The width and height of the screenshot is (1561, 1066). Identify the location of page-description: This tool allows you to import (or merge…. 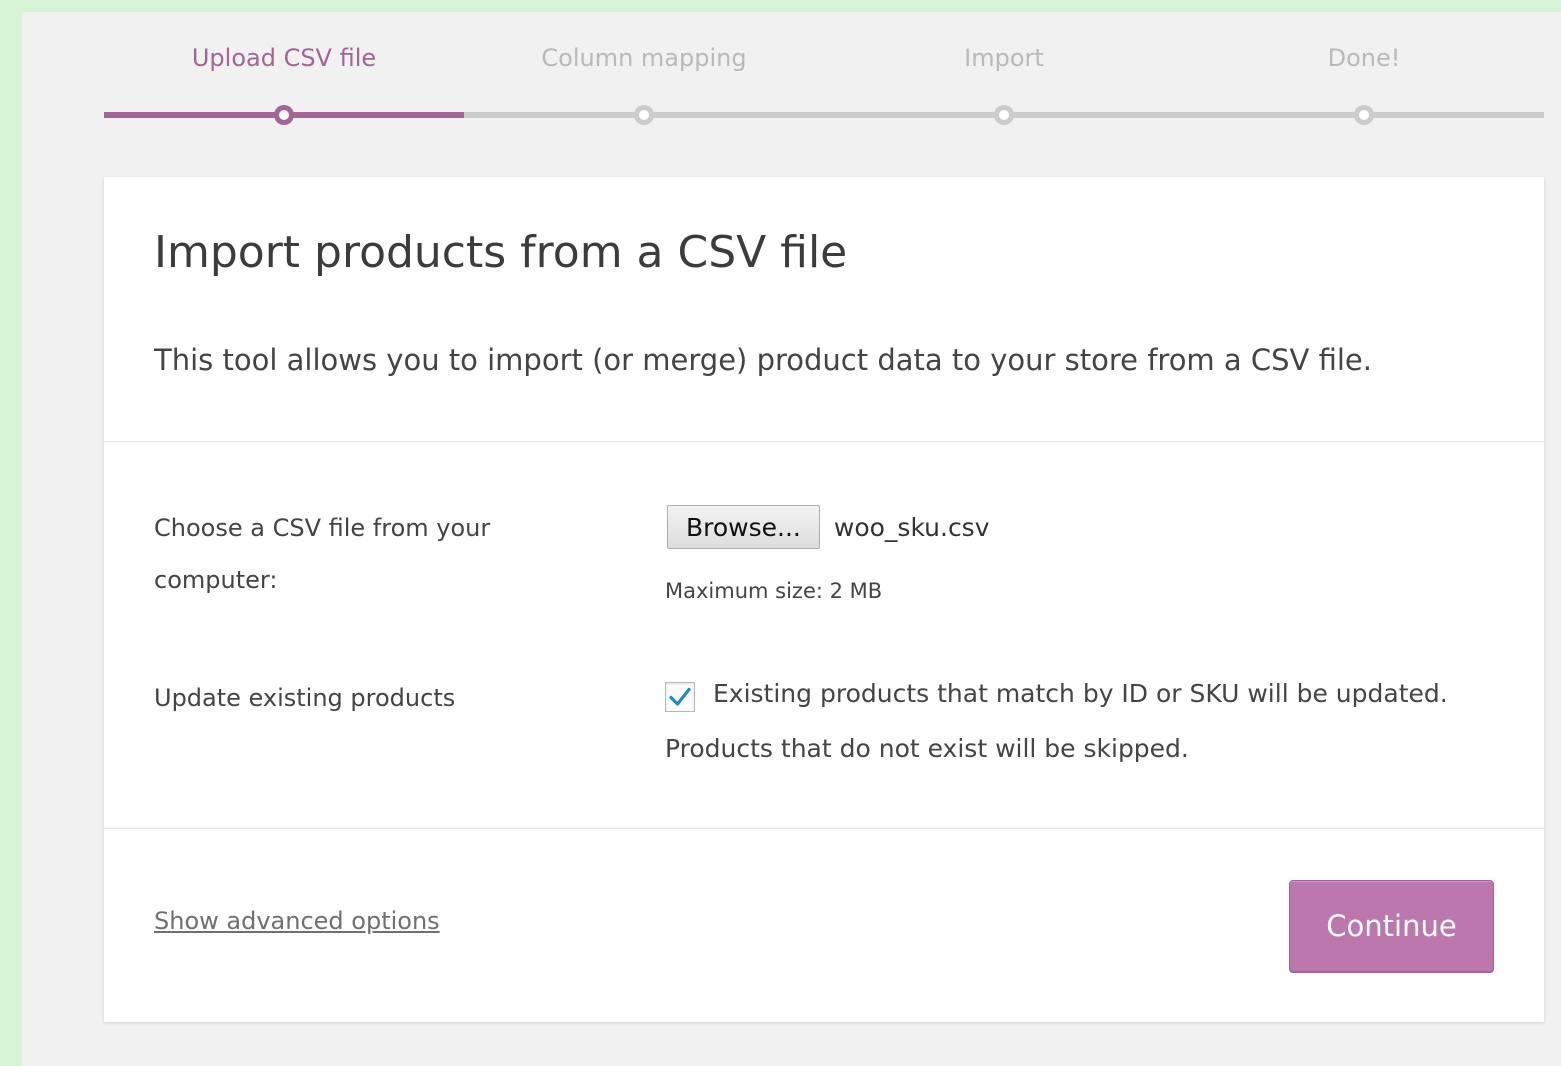
(763, 360).